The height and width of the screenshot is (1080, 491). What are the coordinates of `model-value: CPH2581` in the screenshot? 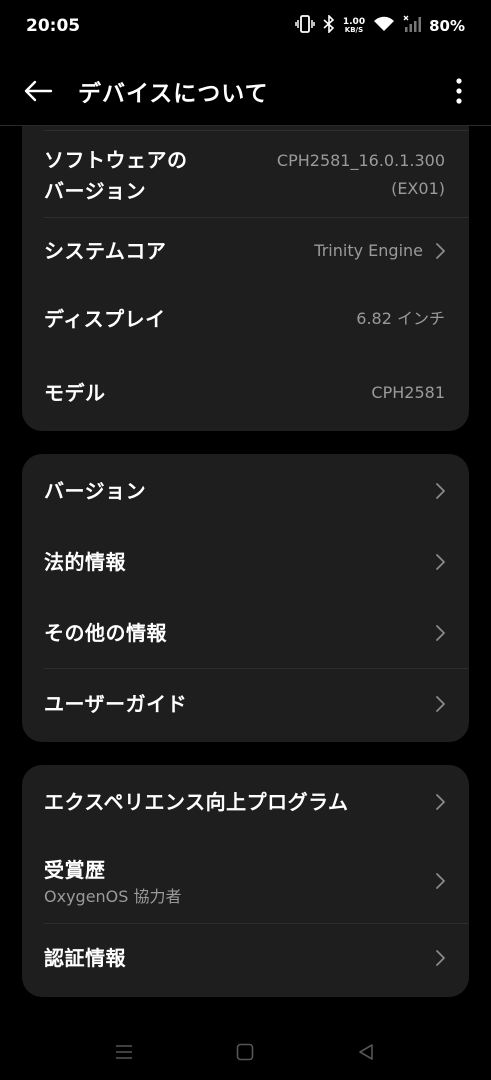 It's located at (408, 392).